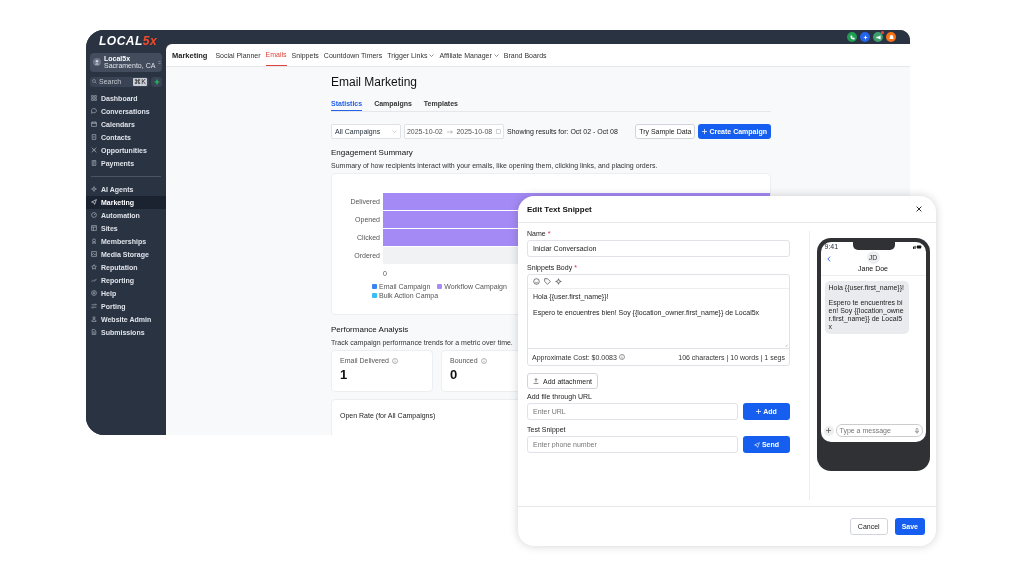 The width and height of the screenshot is (1024, 576). Describe the element at coordinates (94, 332) in the screenshot. I see `file-icon` at that location.